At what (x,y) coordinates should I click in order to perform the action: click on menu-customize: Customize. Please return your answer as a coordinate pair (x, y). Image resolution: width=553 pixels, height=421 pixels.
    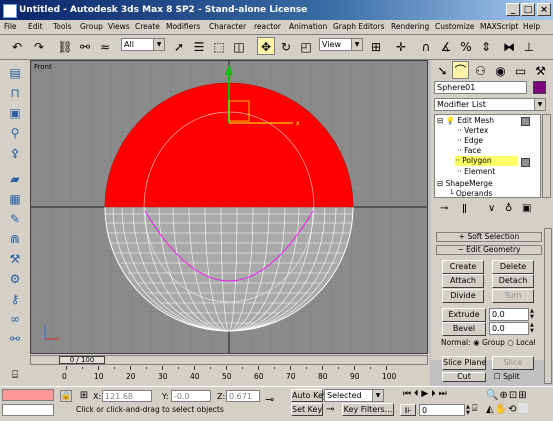
    Looking at the image, I should click on (454, 26).